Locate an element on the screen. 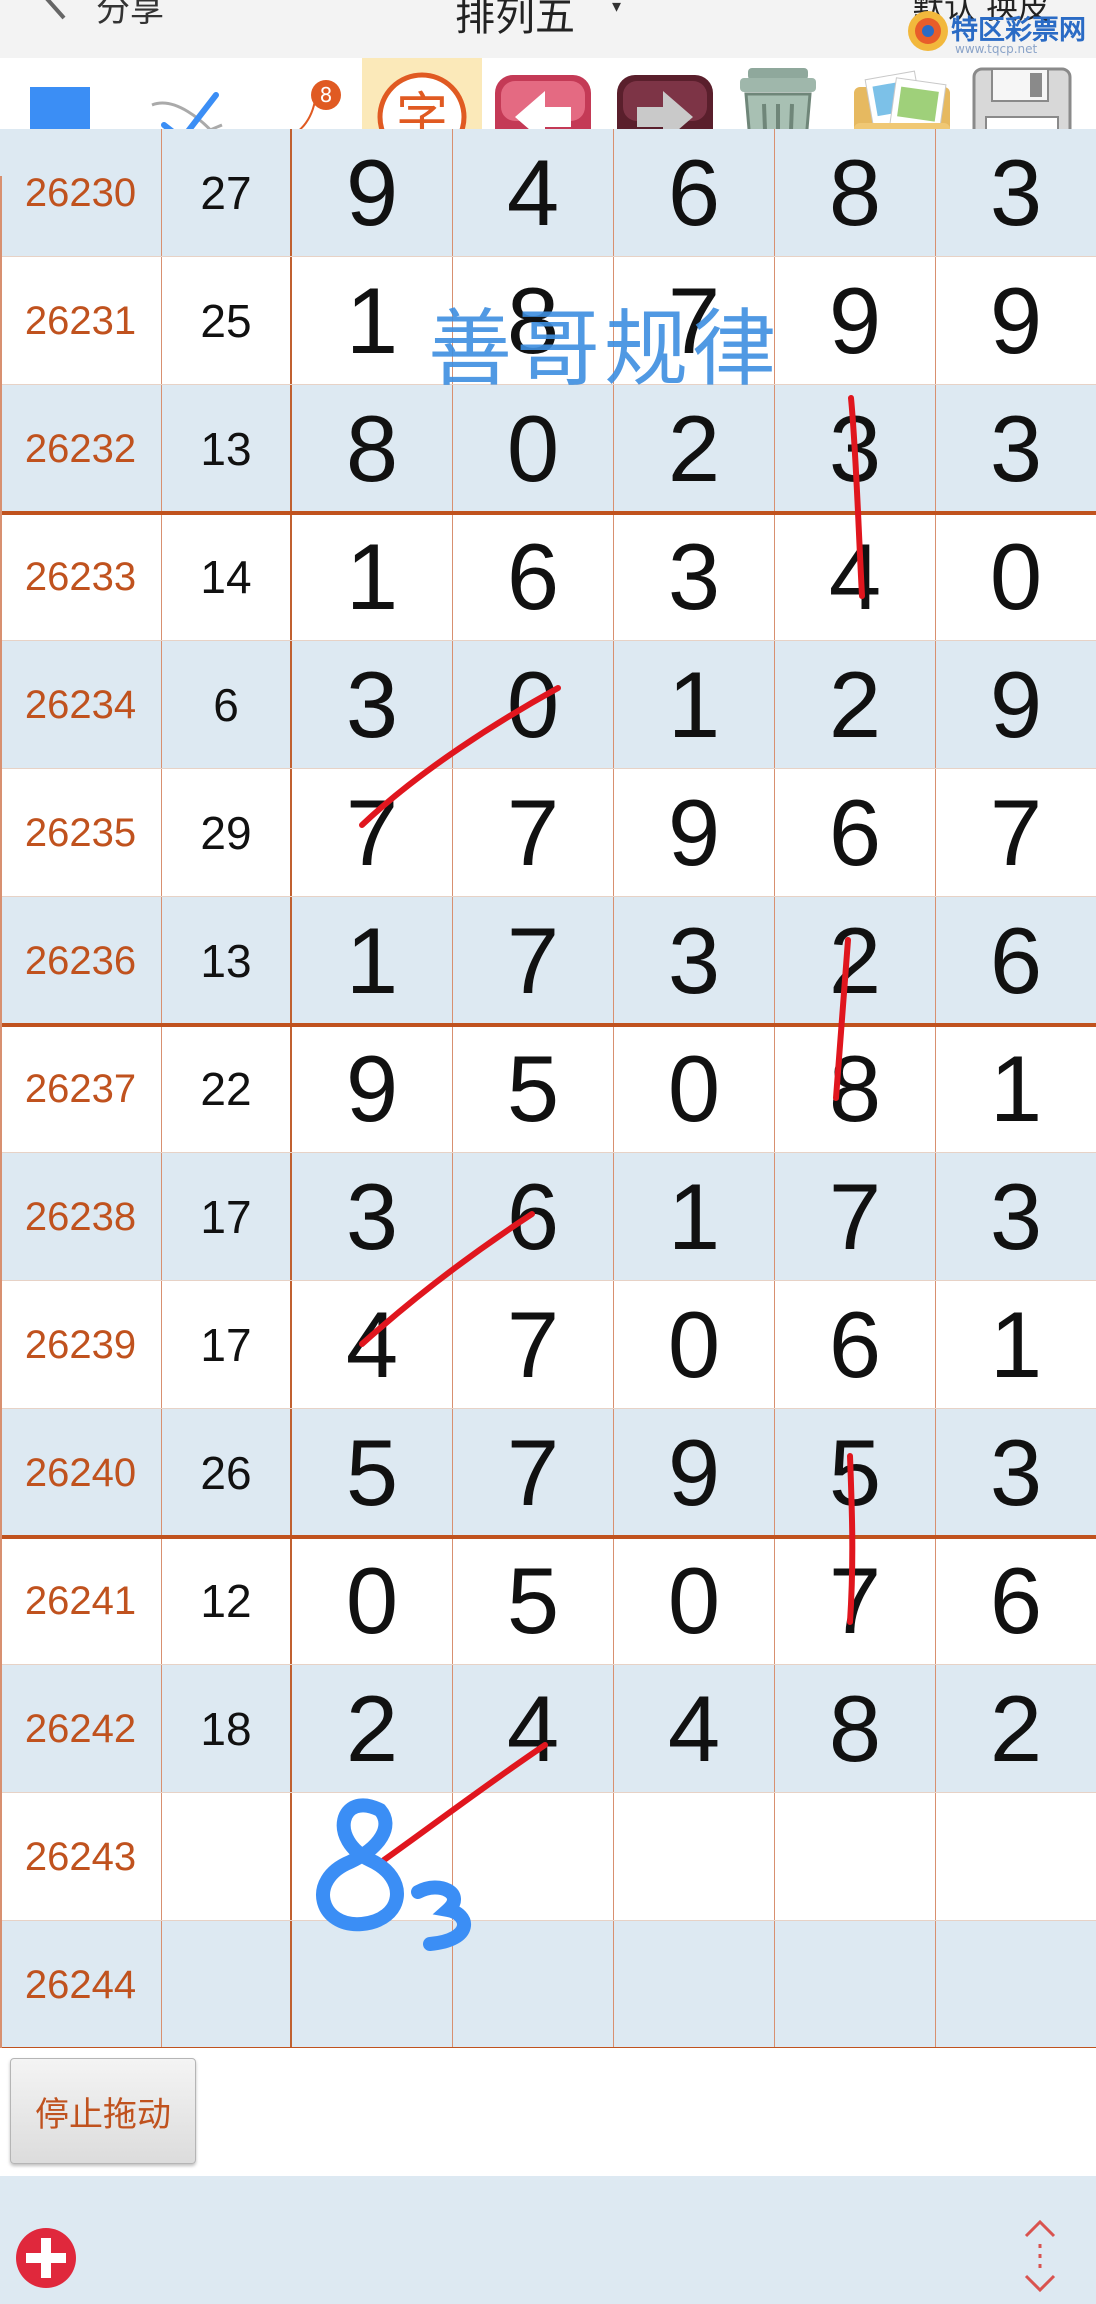 The image size is (1096, 2304). add-icon is located at coordinates (46, 2258).